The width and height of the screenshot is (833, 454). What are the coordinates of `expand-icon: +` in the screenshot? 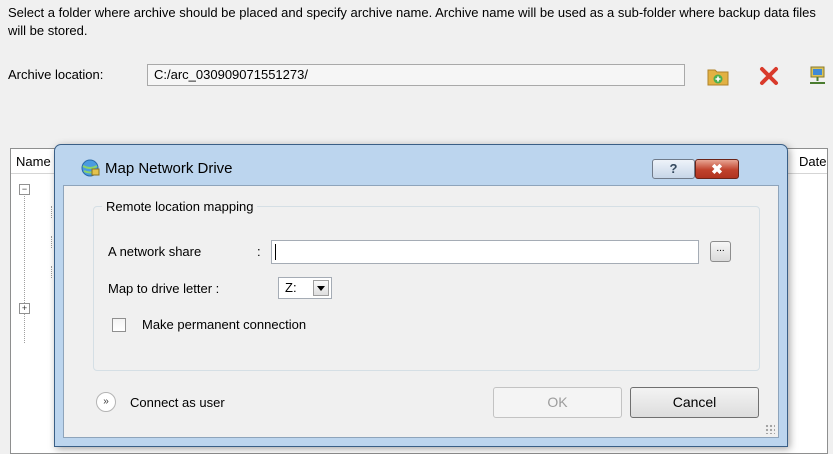 It's located at (24, 308).